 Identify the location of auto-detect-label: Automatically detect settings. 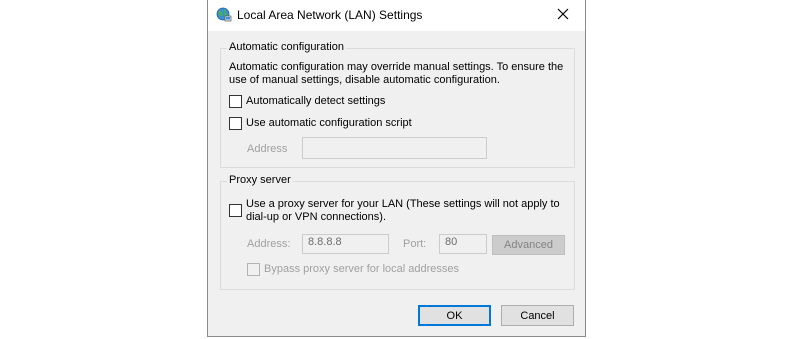
(315, 101).